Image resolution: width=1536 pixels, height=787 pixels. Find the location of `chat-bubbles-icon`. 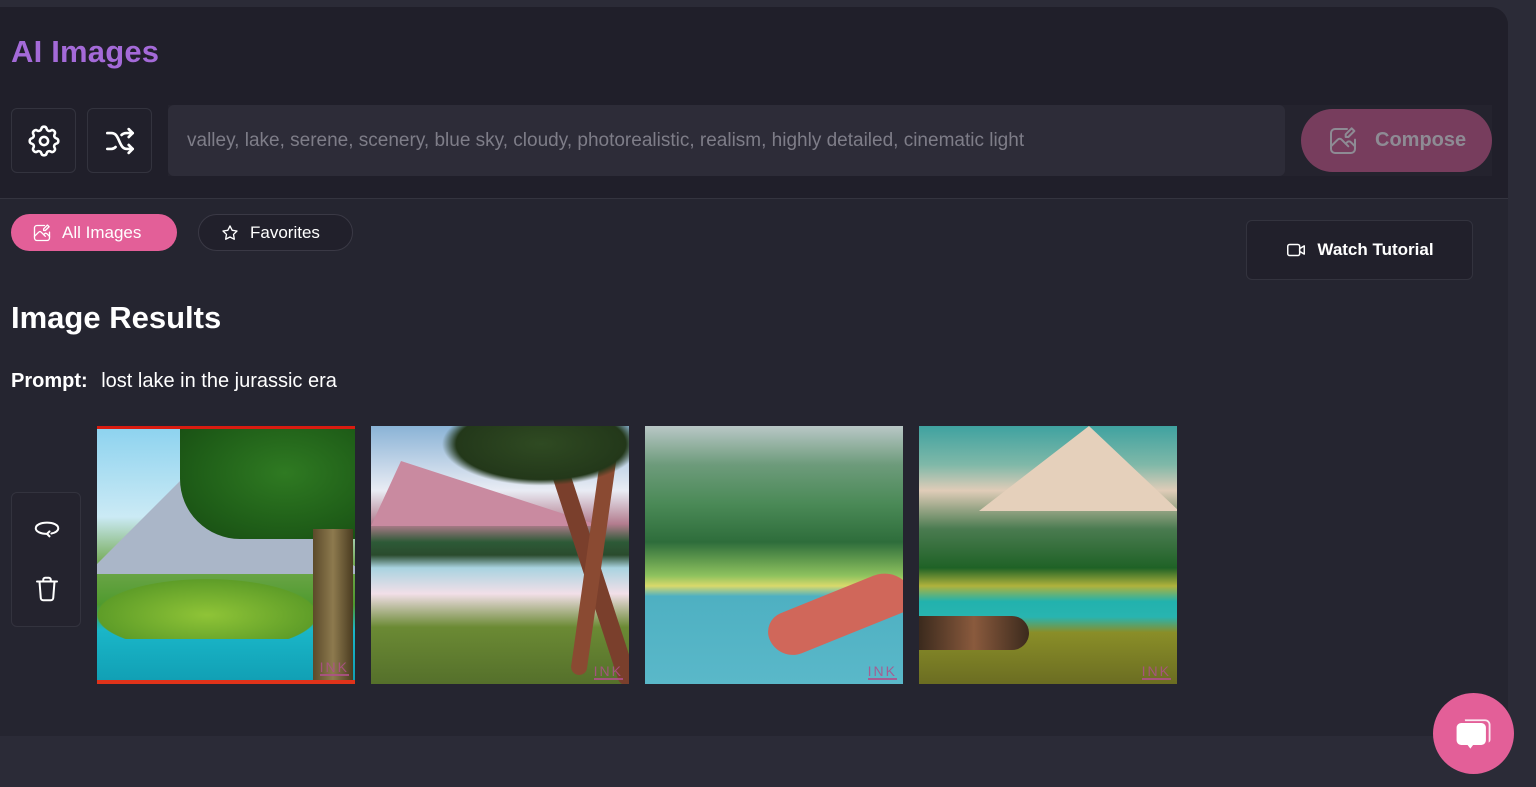

chat-bubbles-icon is located at coordinates (1473, 733).